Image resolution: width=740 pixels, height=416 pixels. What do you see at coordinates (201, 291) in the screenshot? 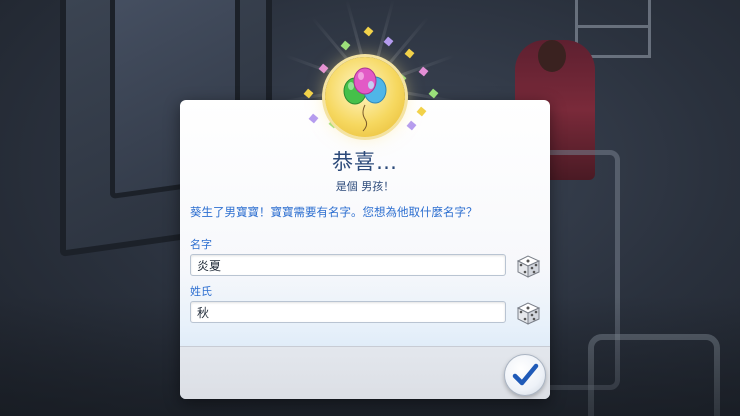
I see `last-name-label: 姓氏` at bounding box center [201, 291].